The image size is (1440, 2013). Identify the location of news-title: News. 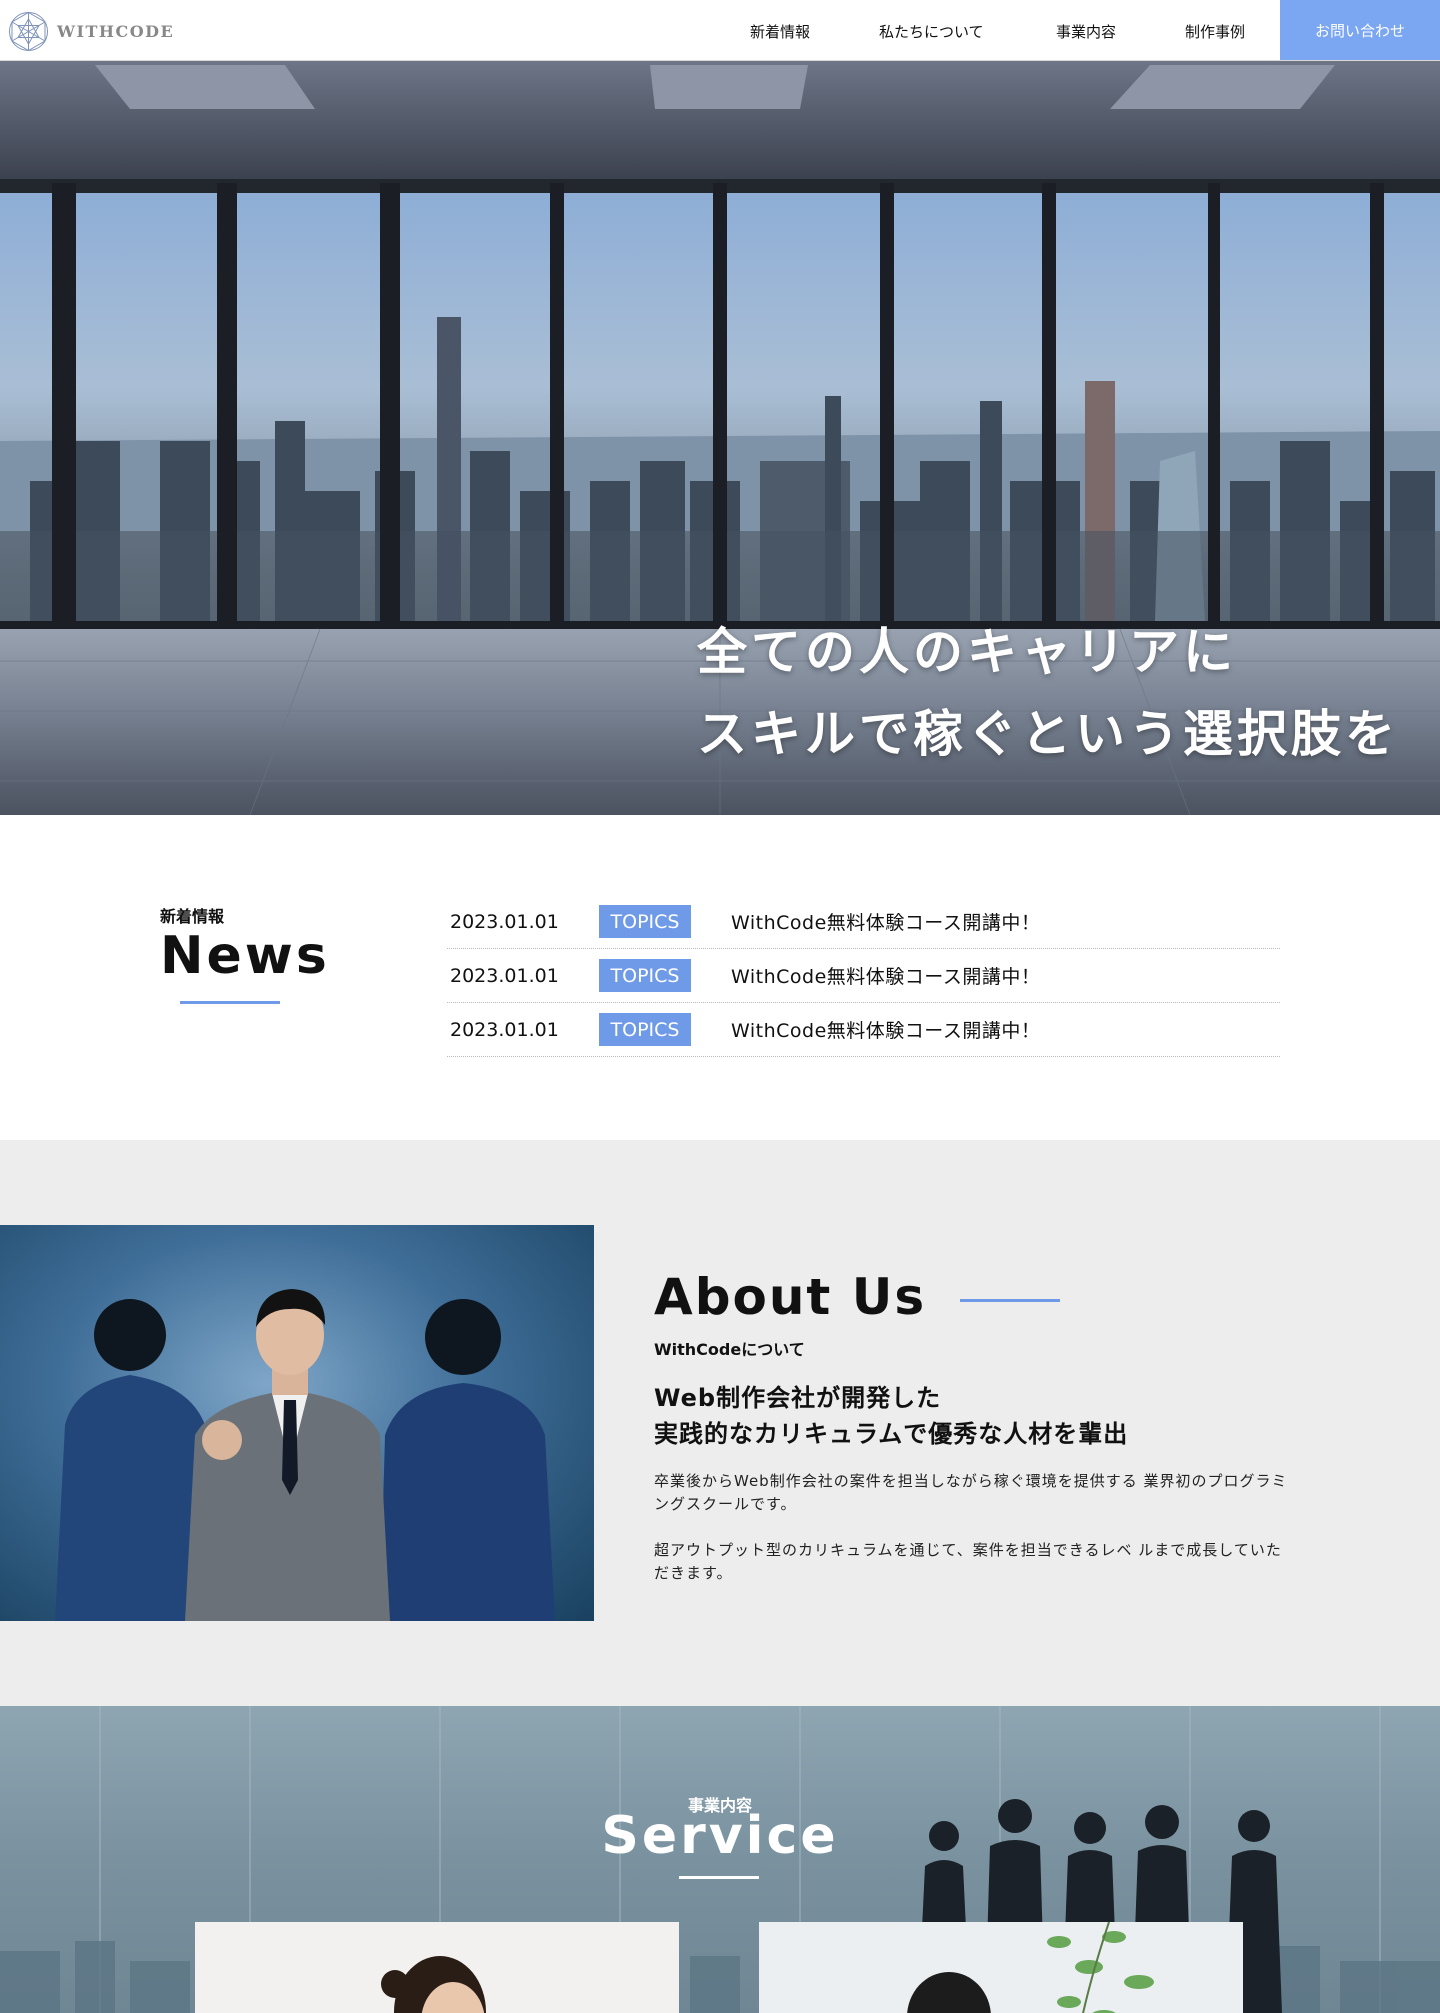
(245, 956).